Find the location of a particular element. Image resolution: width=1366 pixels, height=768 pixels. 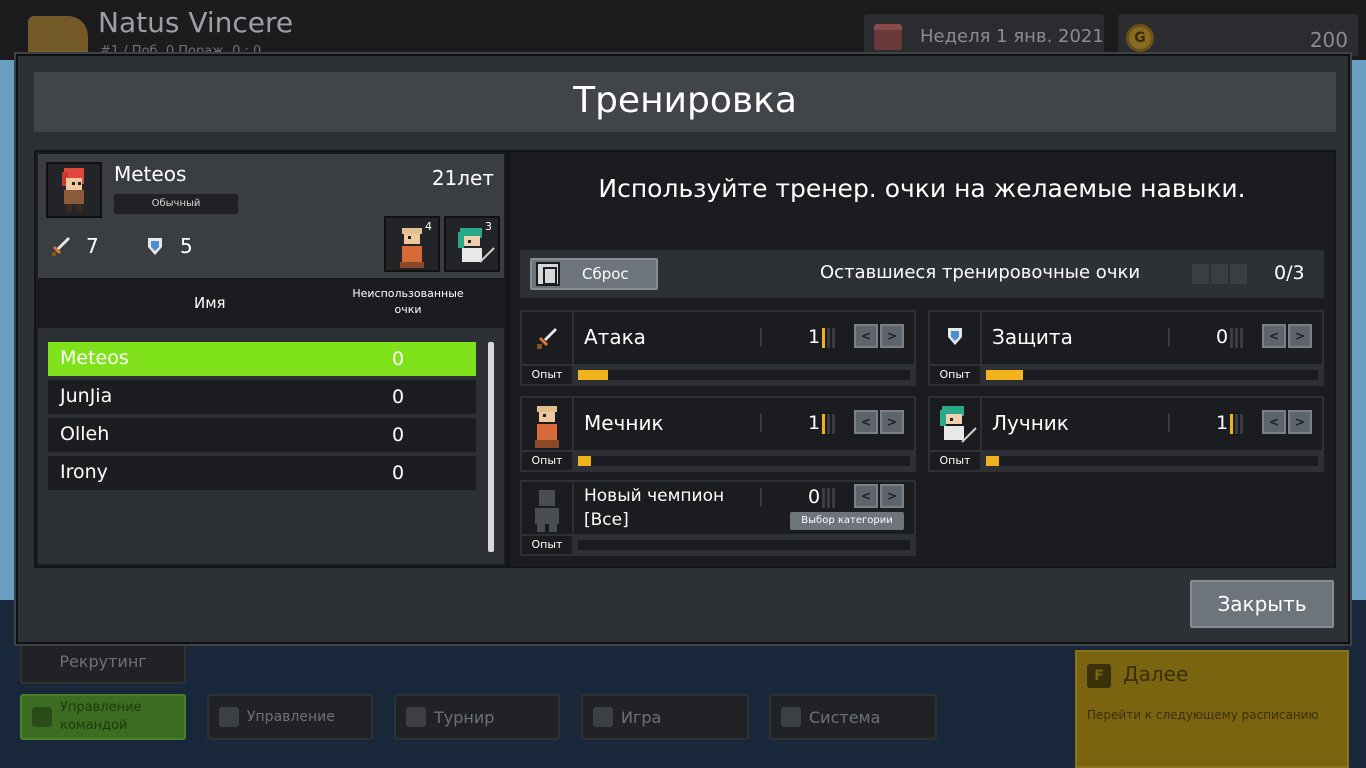

reset-button: Сброс is located at coordinates (594, 274).